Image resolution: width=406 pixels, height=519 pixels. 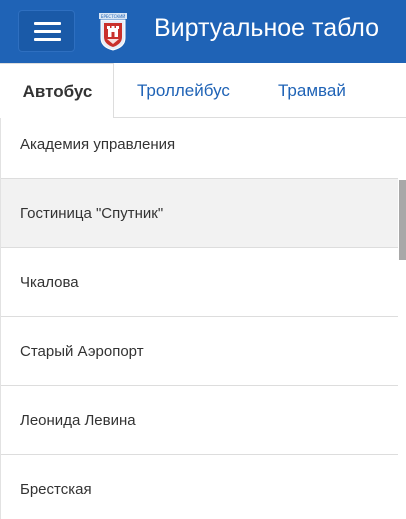 I want to click on list-item-stop: Брестская, so click(x=200, y=487).